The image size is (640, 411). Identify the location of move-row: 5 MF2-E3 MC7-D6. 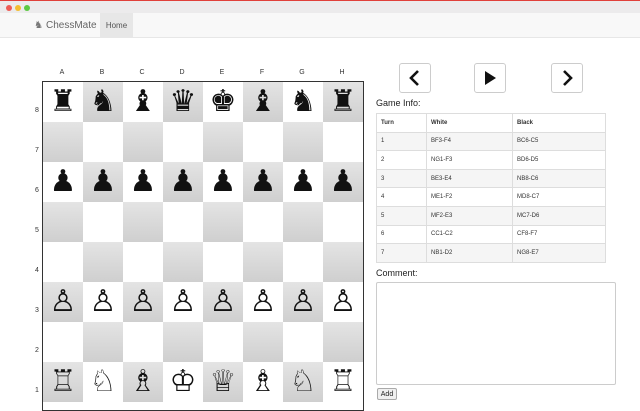
(491, 215).